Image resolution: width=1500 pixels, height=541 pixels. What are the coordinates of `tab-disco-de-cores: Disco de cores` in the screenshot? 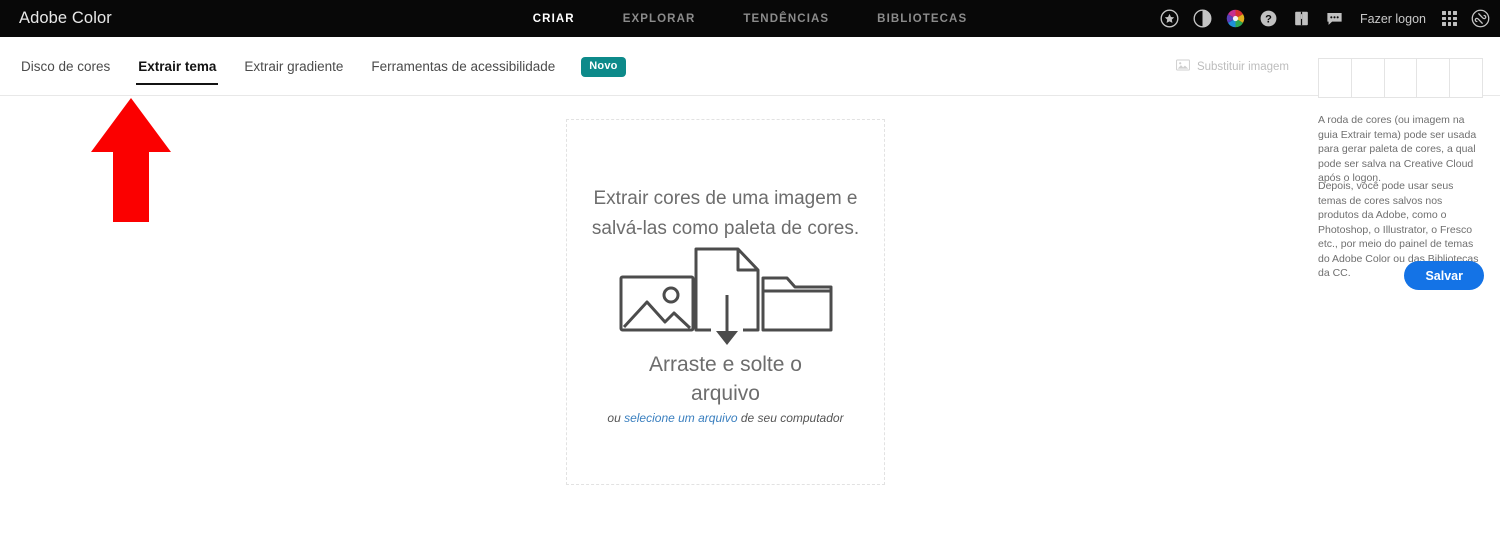 It's located at (65, 66).